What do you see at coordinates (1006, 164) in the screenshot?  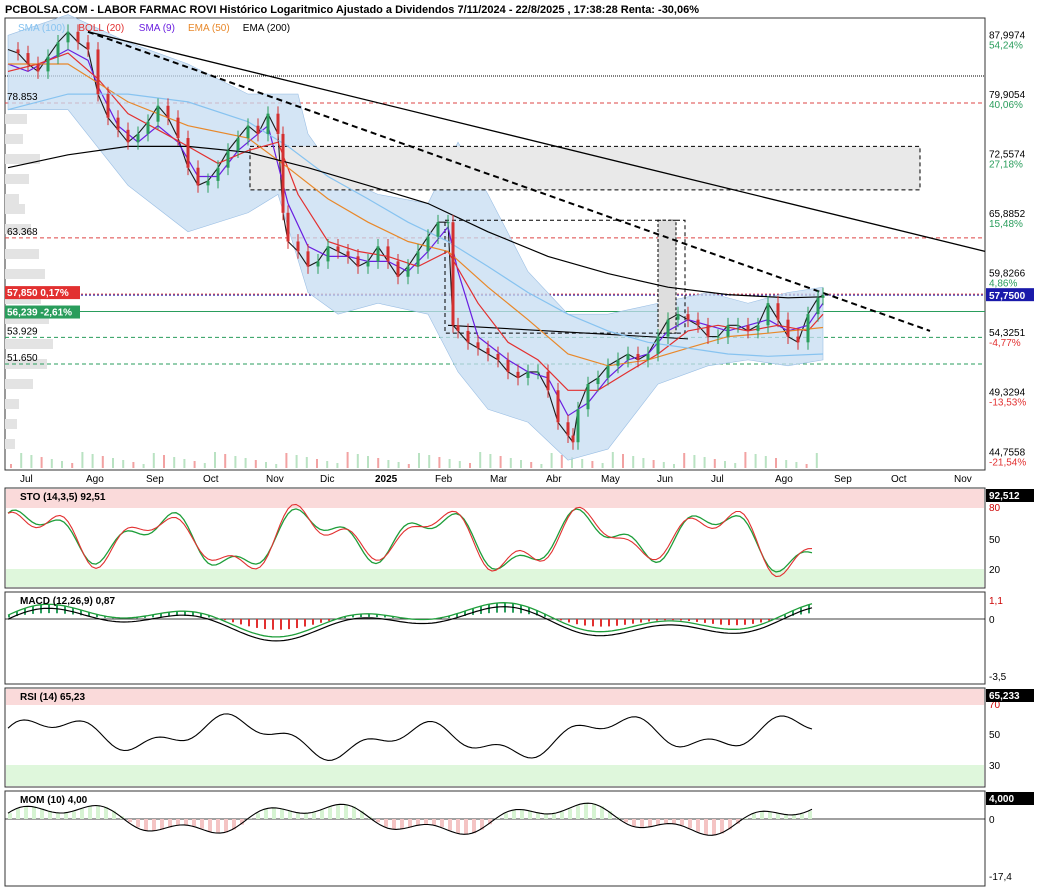 I see `pct-axis-label: 27,18%` at bounding box center [1006, 164].